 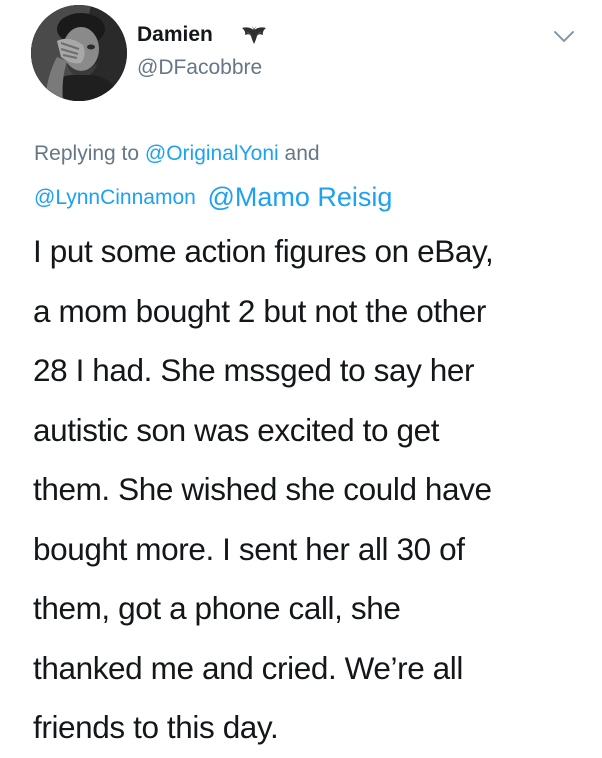 What do you see at coordinates (87, 153) in the screenshot?
I see `reply-prefix: Replying to` at bounding box center [87, 153].